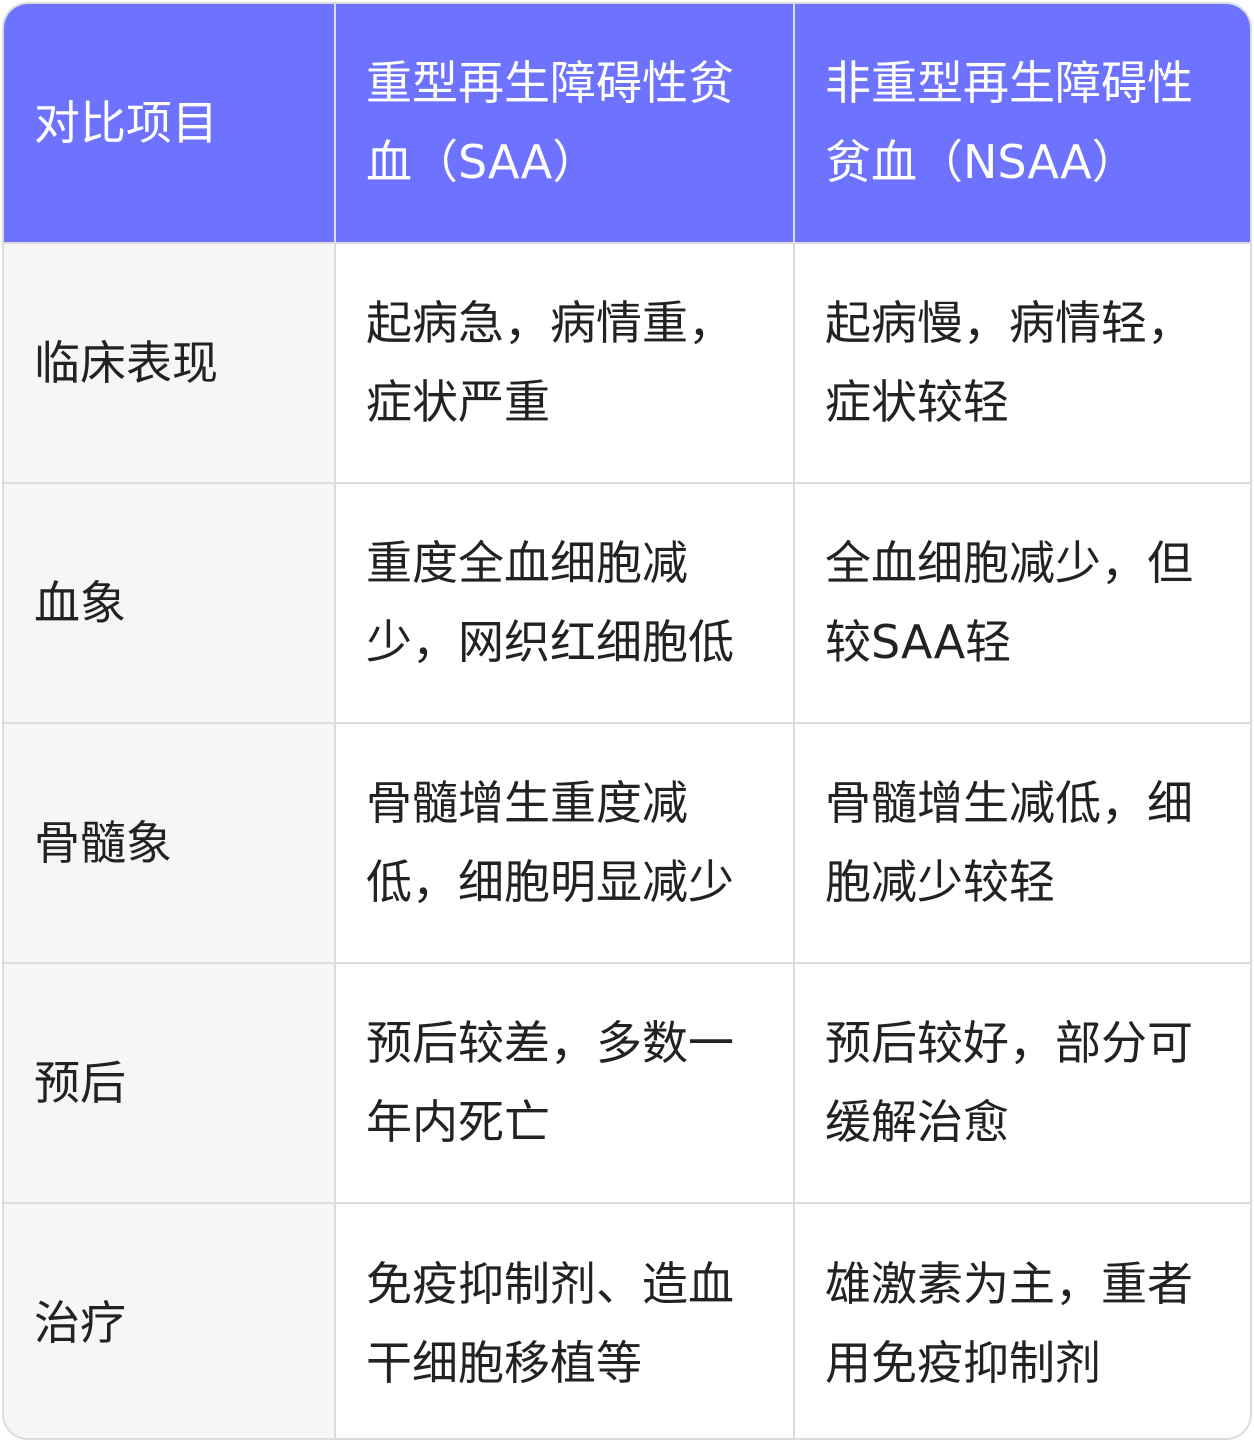  What do you see at coordinates (564, 363) in the screenshot?
I see `saa-cell: 起病急，病情重，症状严重` at bounding box center [564, 363].